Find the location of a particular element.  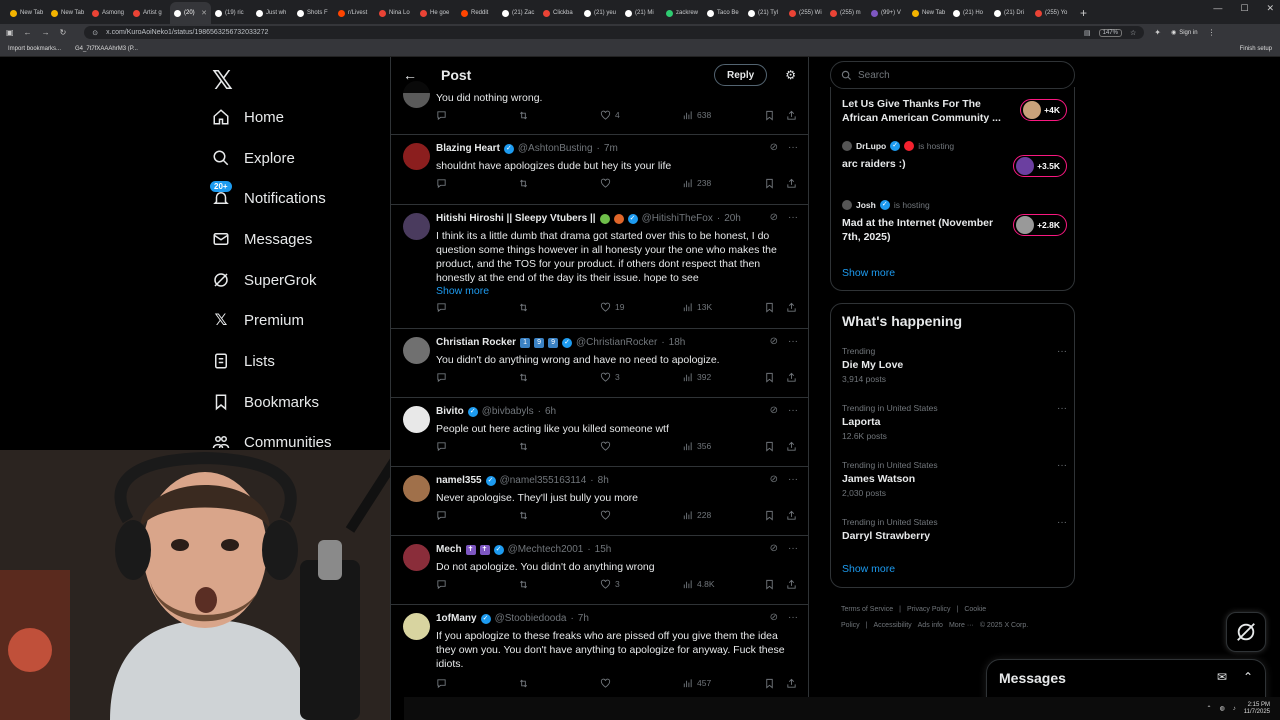

footer-link: Terms of Service is located at coordinates (867, 609).